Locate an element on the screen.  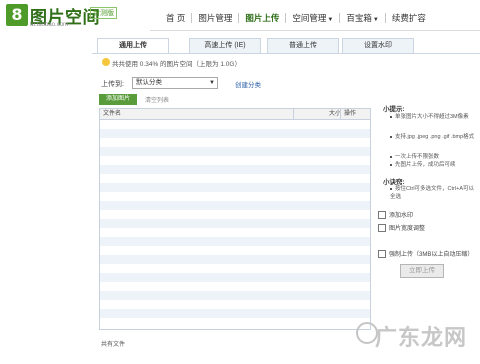
file-actions: 添加图片 清空列表 is located at coordinates (235, 99).